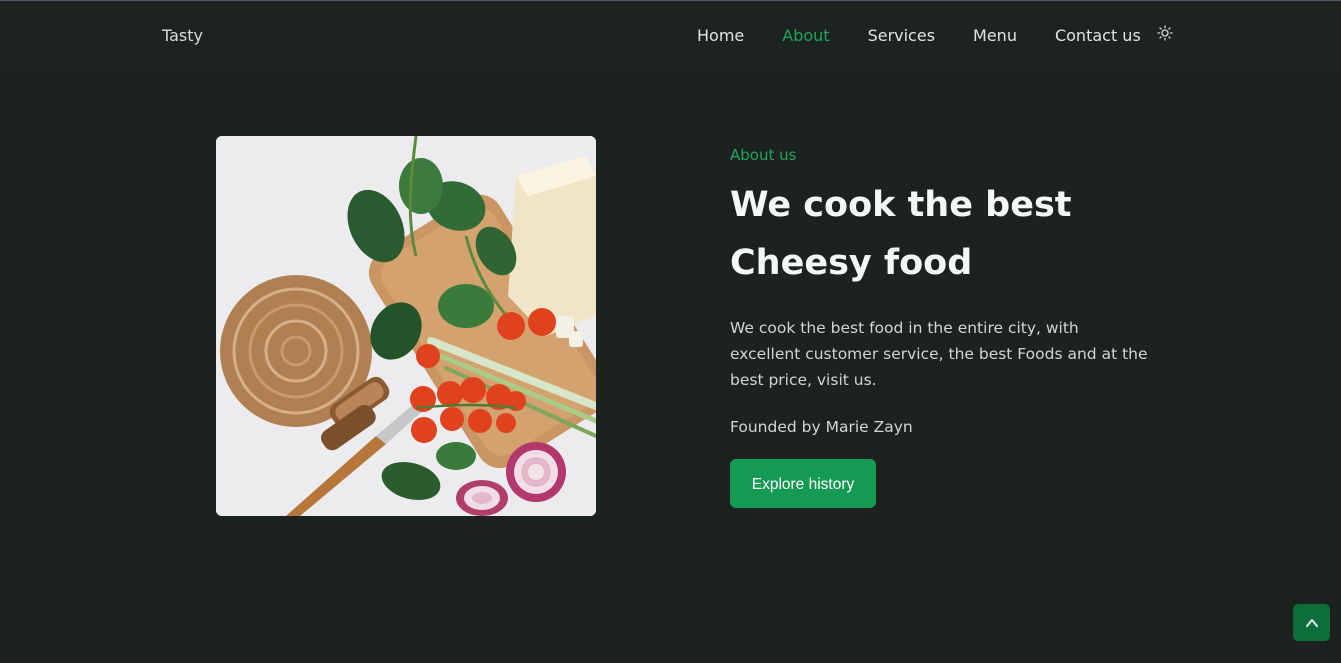  I want to click on logo: Tasty, so click(182, 35).